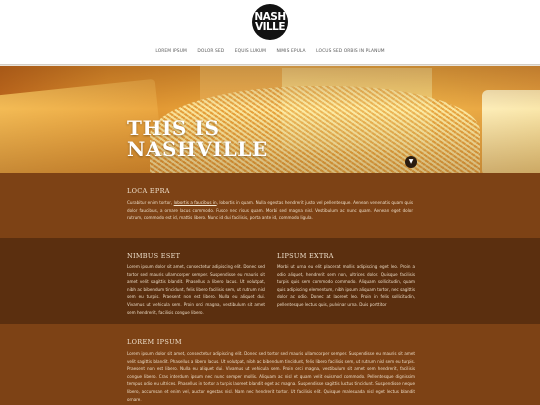 This screenshot has width=540, height=405. What do you see at coordinates (210, 51) in the screenshot?
I see `nav-item-dolor-sed: DOLOR SED` at bounding box center [210, 51].